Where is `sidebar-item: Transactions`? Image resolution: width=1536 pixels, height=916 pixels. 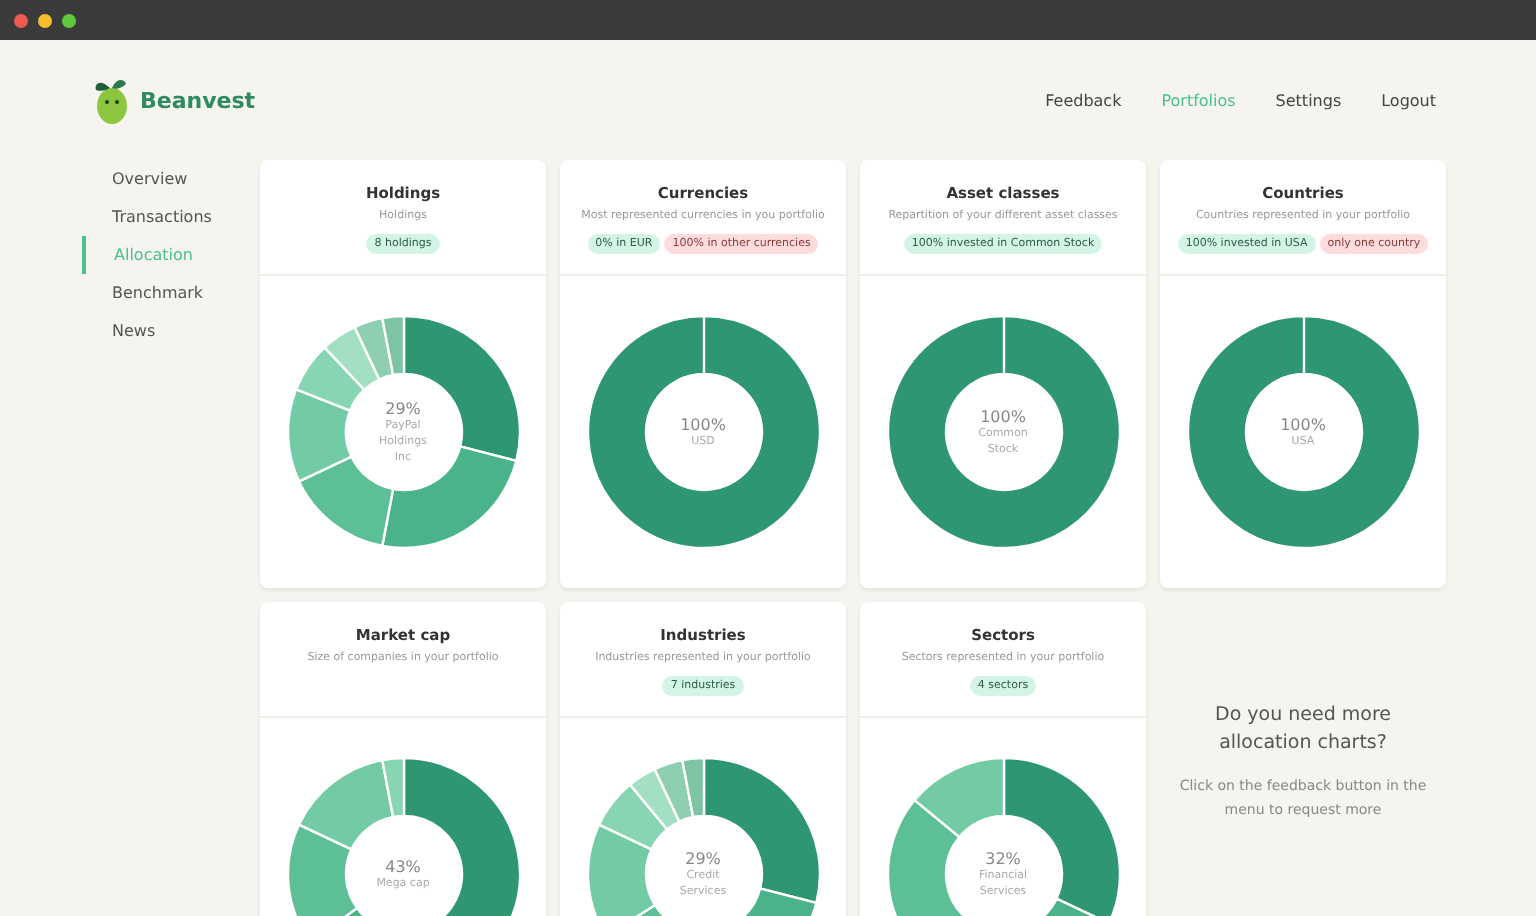 sidebar-item: Transactions is located at coordinates (147, 217).